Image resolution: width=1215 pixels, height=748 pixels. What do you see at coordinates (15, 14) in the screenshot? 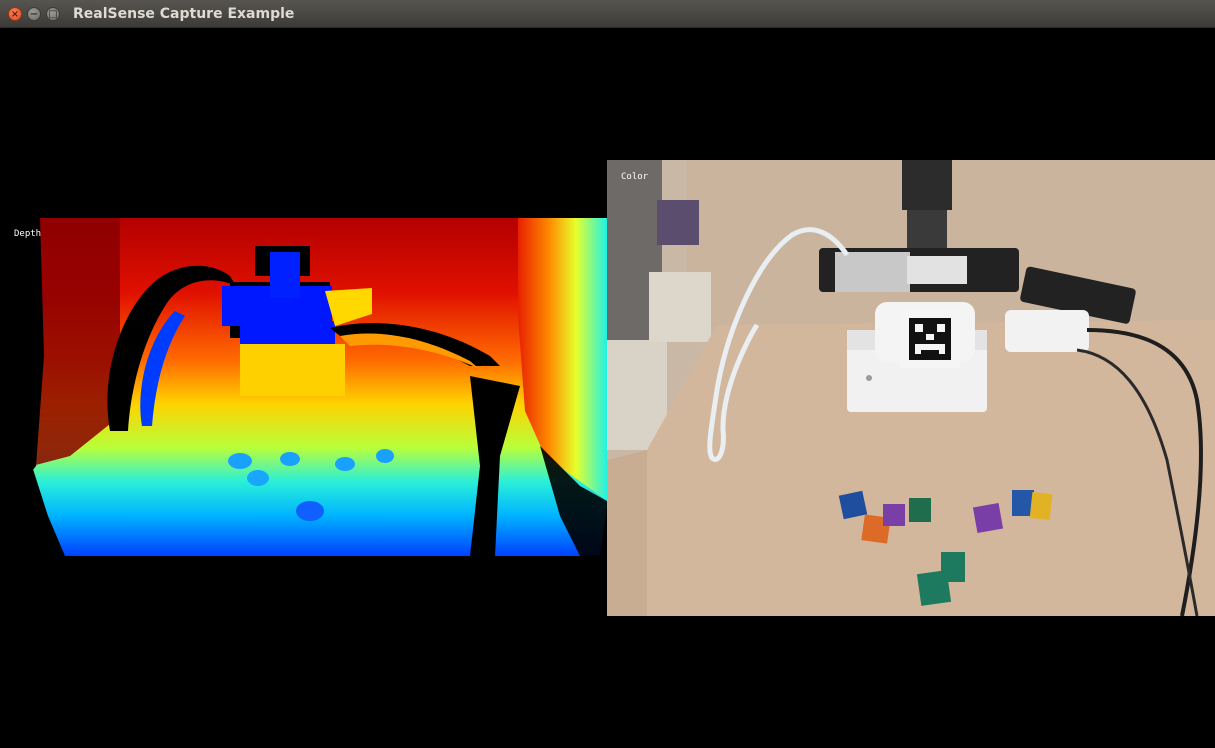
I see `close-window-button: ×` at bounding box center [15, 14].